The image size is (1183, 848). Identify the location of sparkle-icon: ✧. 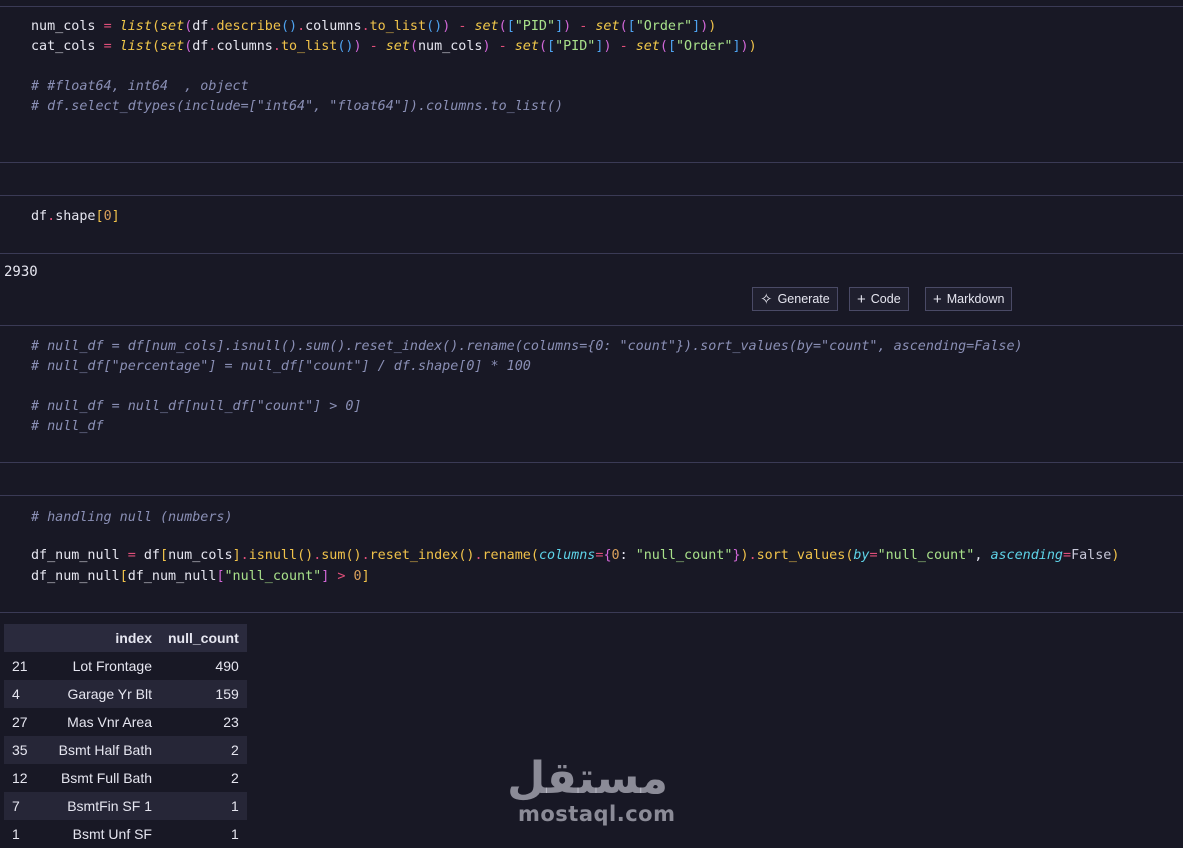
(766, 299).